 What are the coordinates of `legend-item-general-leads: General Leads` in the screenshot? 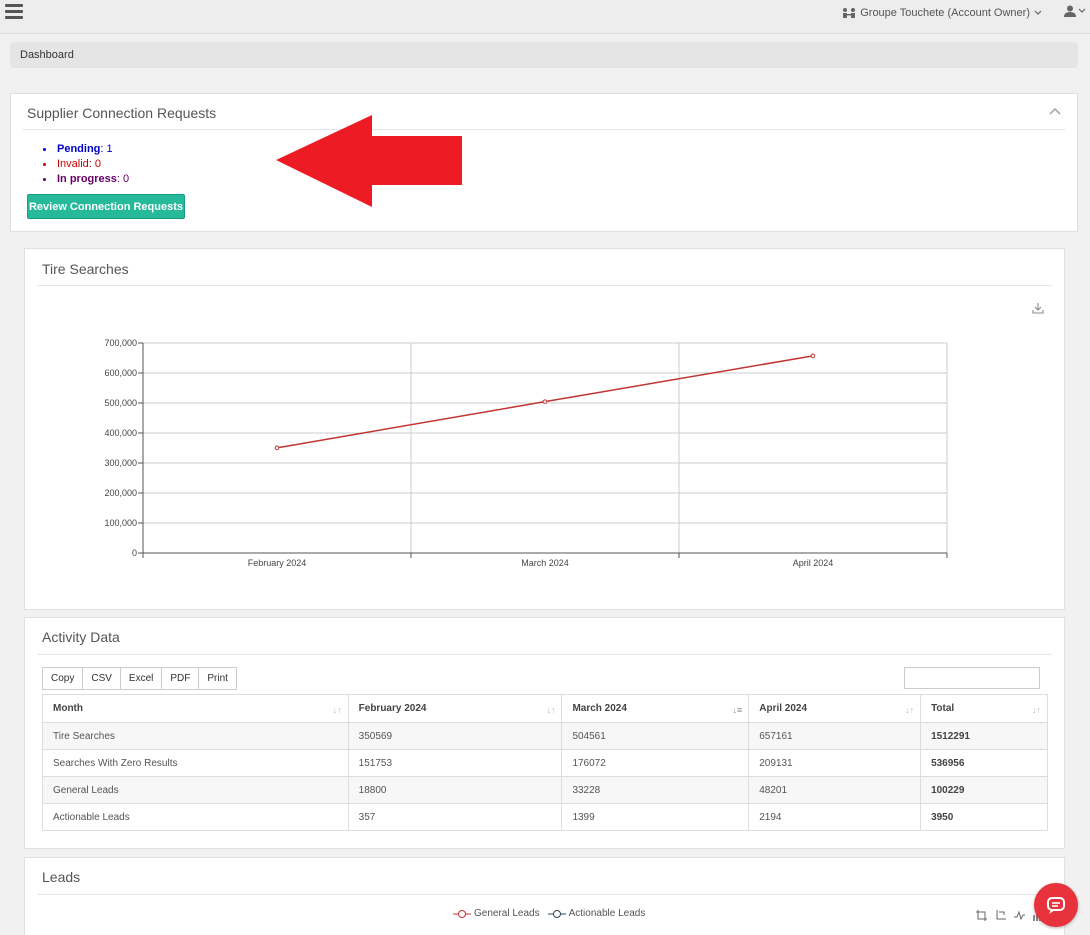 It's located at (496, 913).